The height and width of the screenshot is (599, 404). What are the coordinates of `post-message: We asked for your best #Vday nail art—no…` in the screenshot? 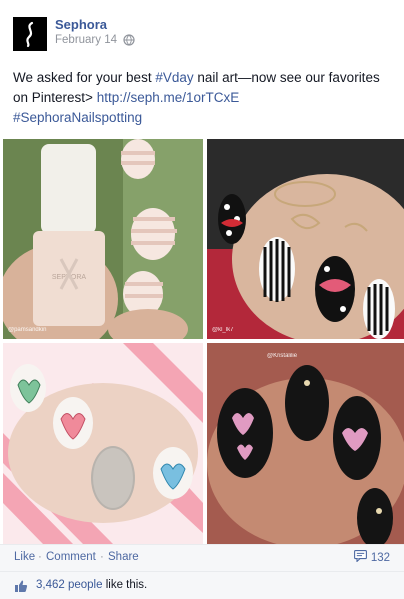 It's located at (203, 98).